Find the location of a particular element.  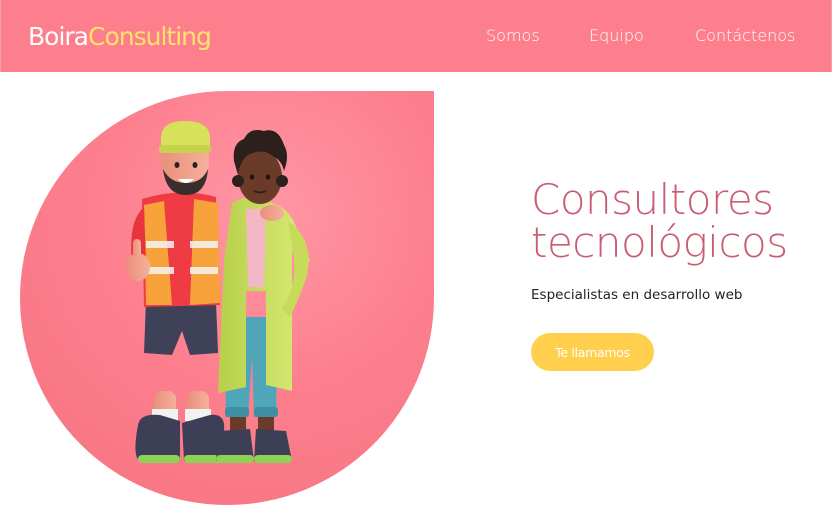

woman-figure is located at coordinates (263, 296).